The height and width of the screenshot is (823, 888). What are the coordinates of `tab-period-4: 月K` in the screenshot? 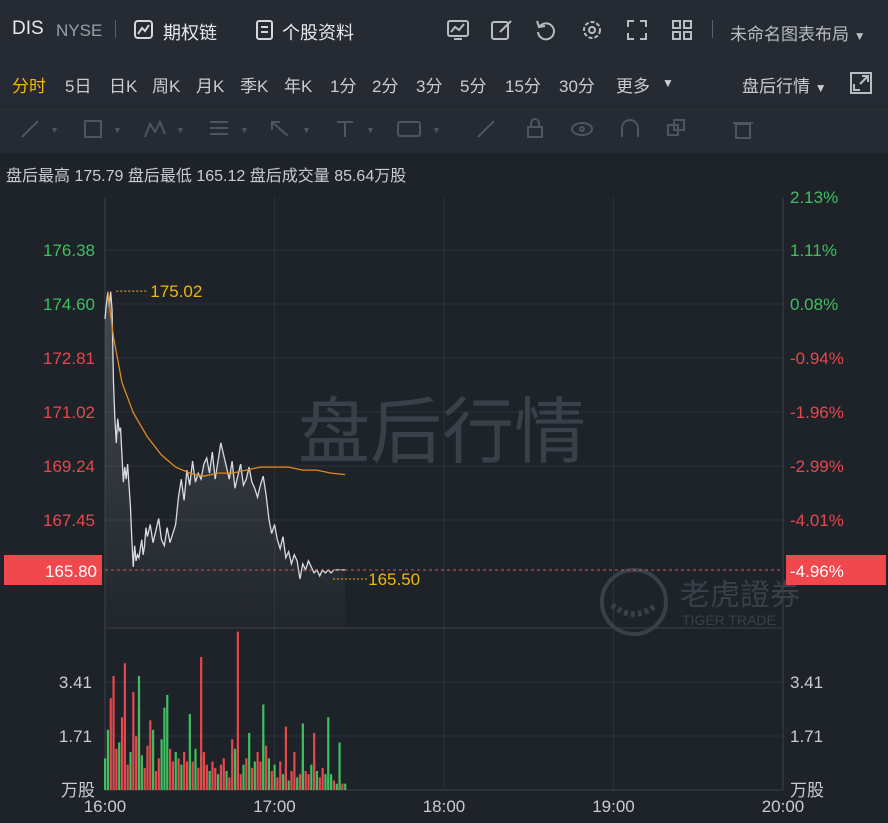 It's located at (210, 84).